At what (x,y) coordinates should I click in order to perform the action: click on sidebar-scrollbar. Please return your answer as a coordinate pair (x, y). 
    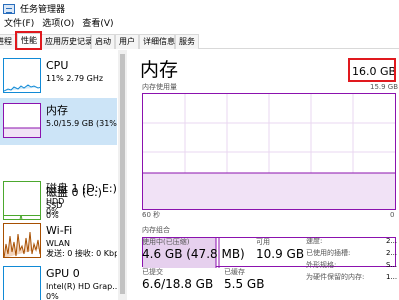
    Looking at the image, I should click on (122, 175).